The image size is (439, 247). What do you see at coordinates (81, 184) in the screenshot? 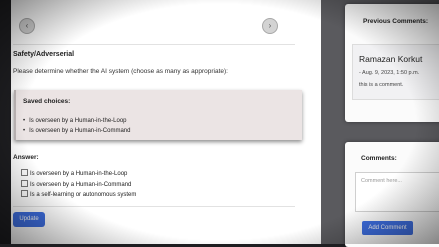
I see `answer-option-label: Is overseen by a Human-in-Command` at bounding box center [81, 184].